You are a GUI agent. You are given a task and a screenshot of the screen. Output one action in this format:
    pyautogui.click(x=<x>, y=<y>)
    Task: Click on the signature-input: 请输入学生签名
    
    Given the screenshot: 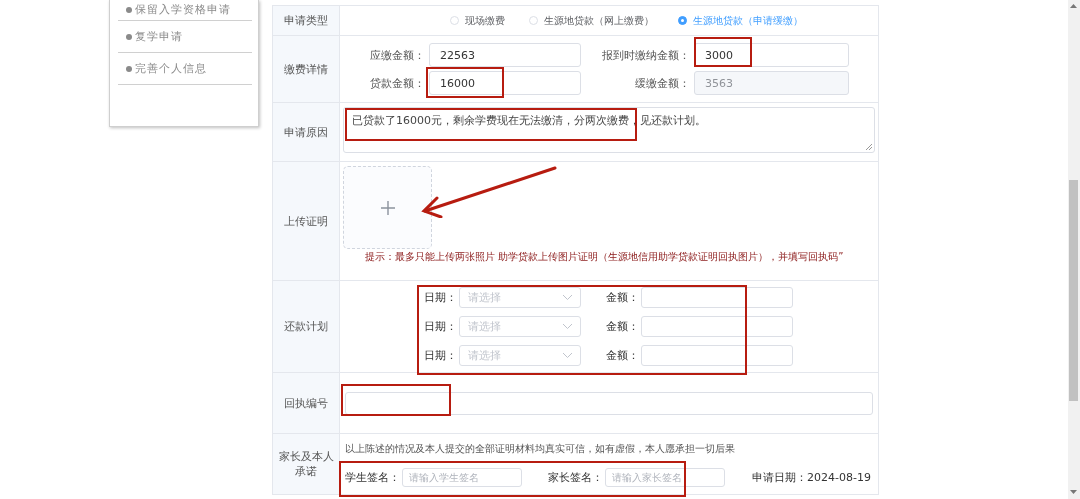 What is the action you would take?
    pyautogui.click(x=462, y=477)
    